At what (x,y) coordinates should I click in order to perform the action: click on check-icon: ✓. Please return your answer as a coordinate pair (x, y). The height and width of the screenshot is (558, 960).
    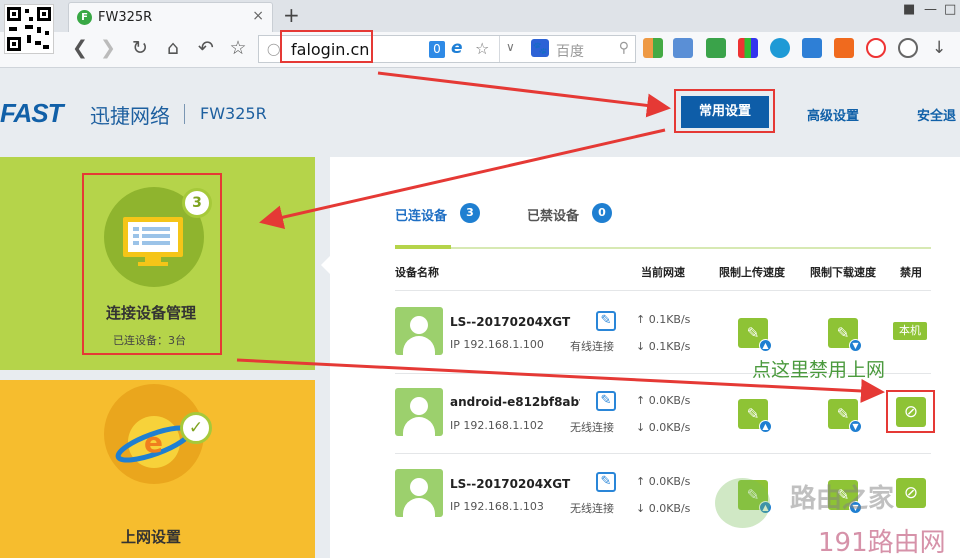
    Looking at the image, I should click on (196, 428).